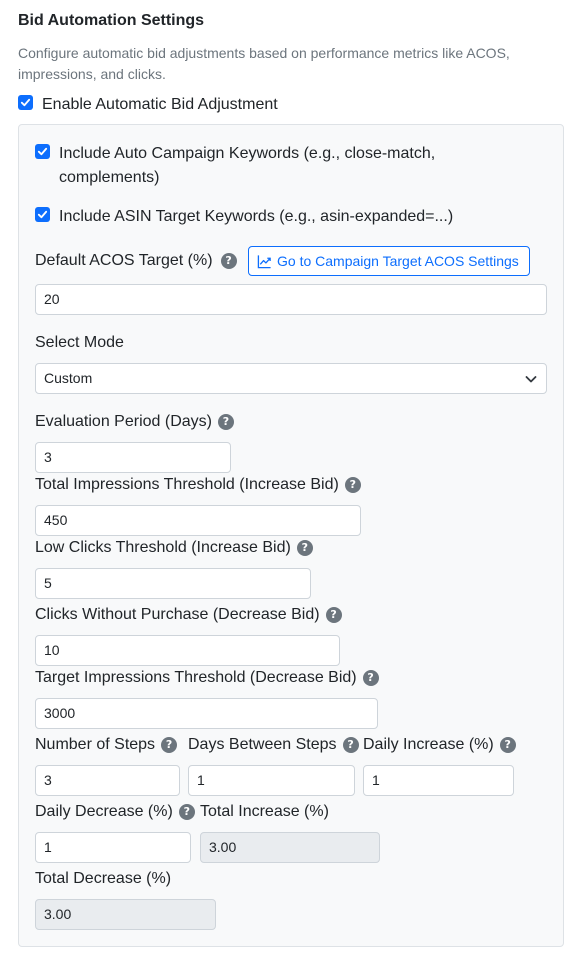 Image resolution: width=579 pixels, height=965 pixels. Describe the element at coordinates (291, 378) in the screenshot. I see `mode-select: Custom` at that location.